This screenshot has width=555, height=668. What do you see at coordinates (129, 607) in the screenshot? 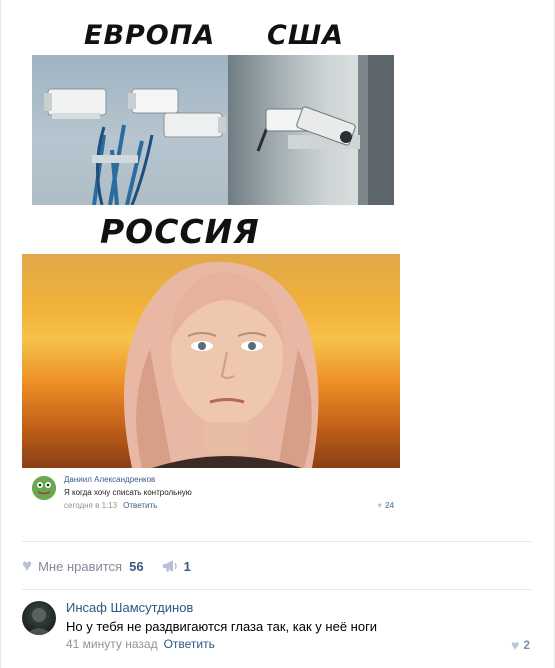
I see `comment-author: Инсаф Шамсутдинов` at bounding box center [129, 607].